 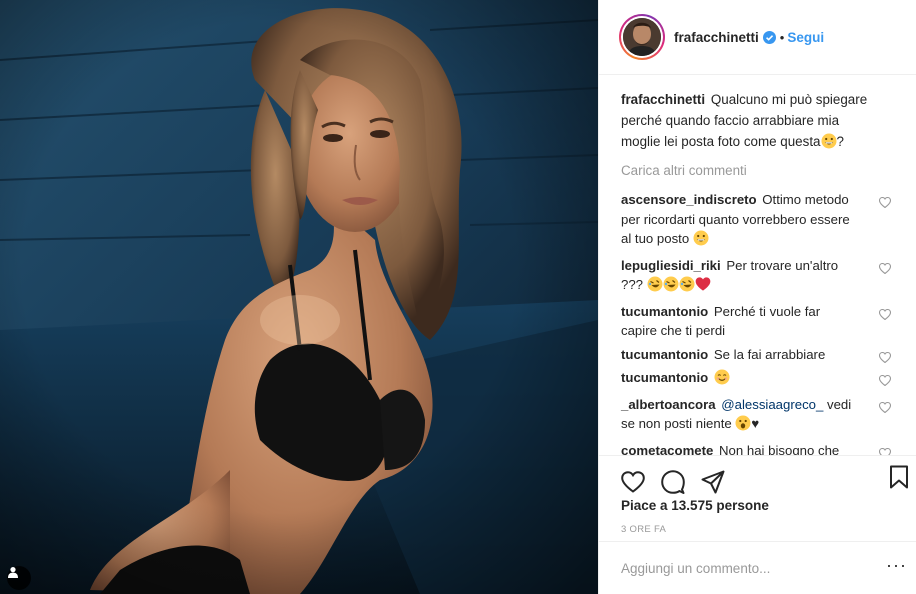 I want to click on caption-username: frafacchinetti, so click(x=663, y=99).